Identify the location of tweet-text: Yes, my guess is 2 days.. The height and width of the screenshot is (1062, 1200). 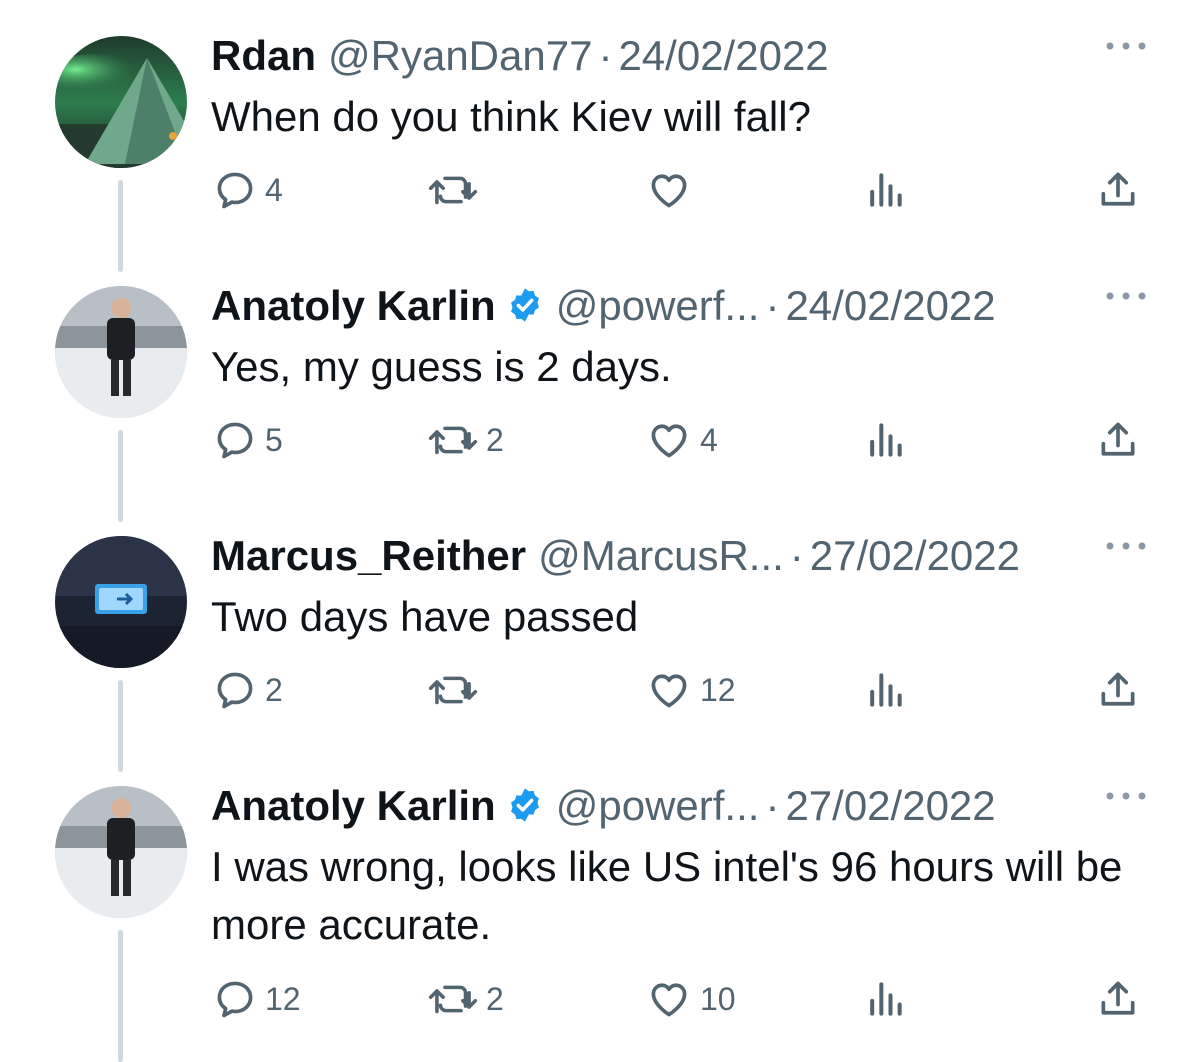
(441, 366).